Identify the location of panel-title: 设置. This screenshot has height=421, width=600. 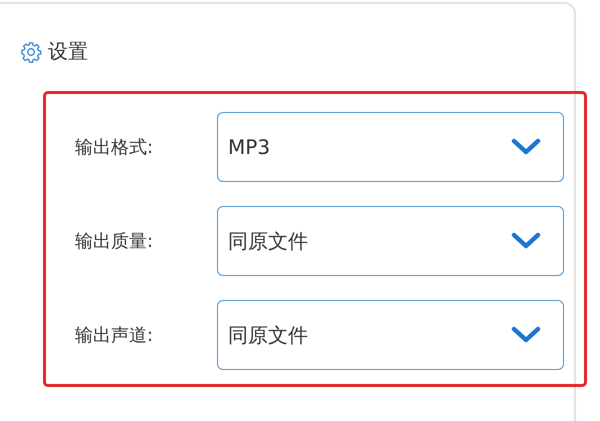
(68, 51).